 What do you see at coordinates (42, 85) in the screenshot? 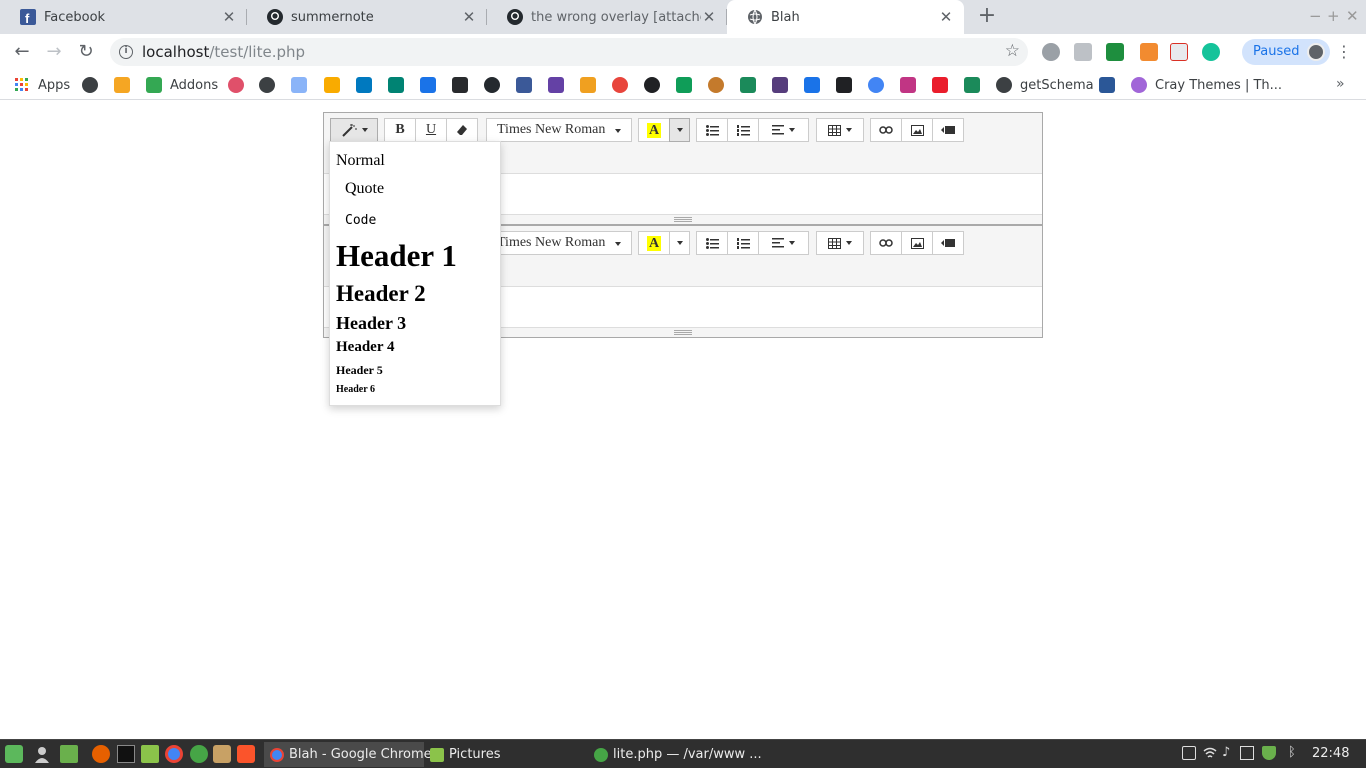
I see `bookmark-apps: Apps` at bounding box center [42, 85].